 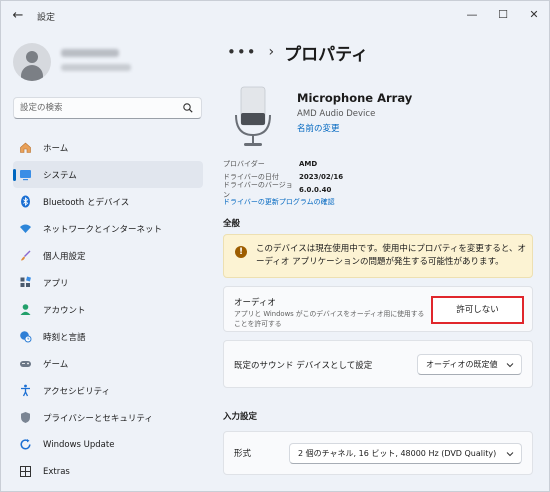 I want to click on sidebar-item-apps: アプリ, so click(x=108, y=282).